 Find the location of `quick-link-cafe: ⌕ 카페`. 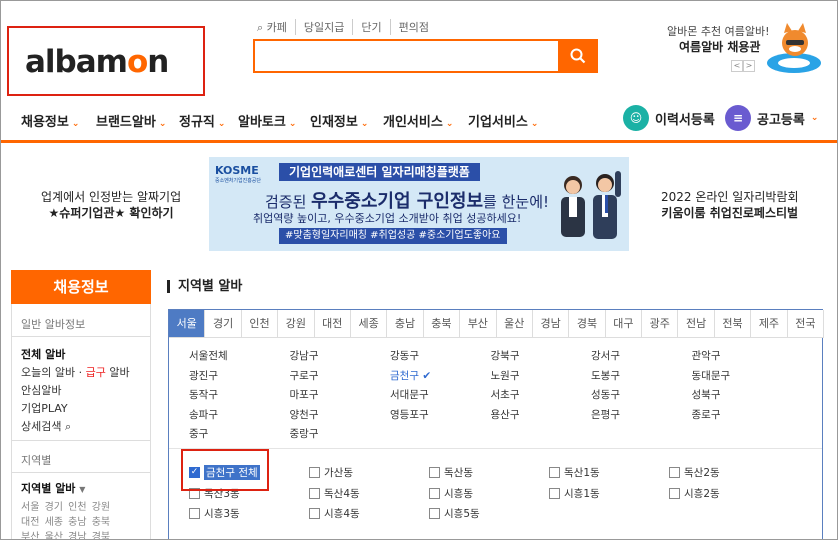

quick-link-cafe: ⌕ 카페 is located at coordinates (276, 27).